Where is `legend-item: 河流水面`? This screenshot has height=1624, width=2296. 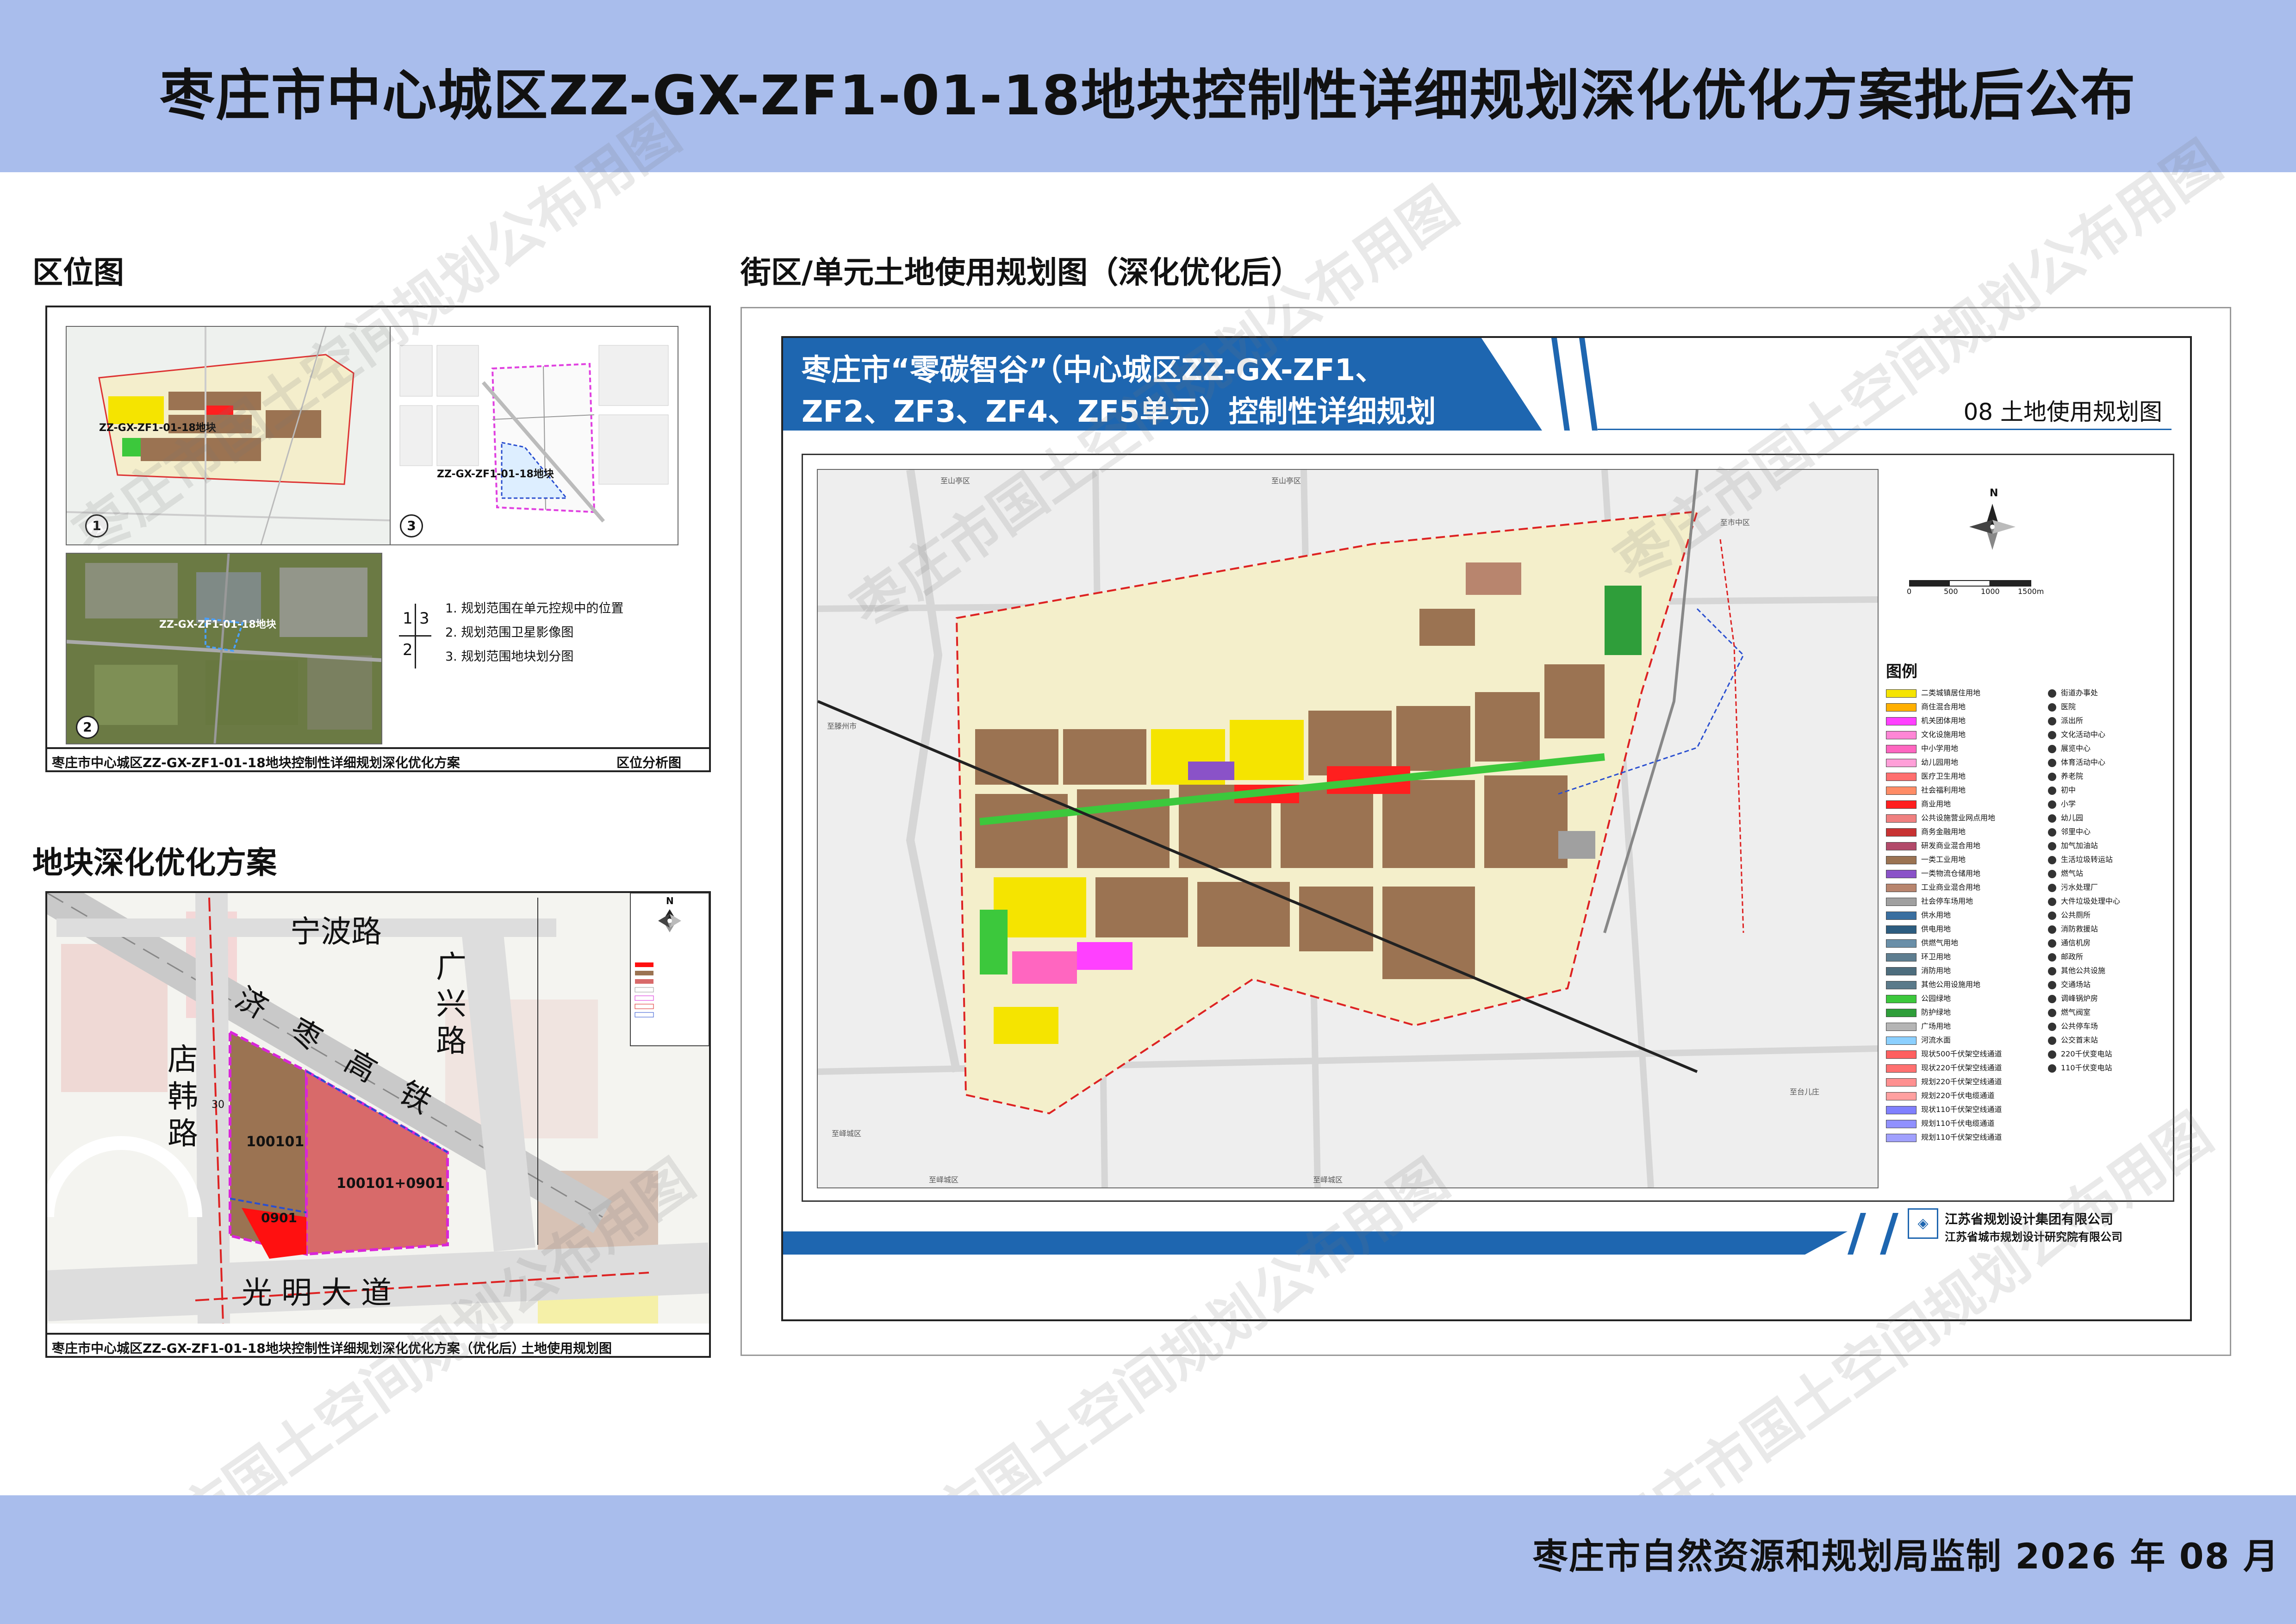
legend-item: 河流水面 is located at coordinates (1964, 1041).